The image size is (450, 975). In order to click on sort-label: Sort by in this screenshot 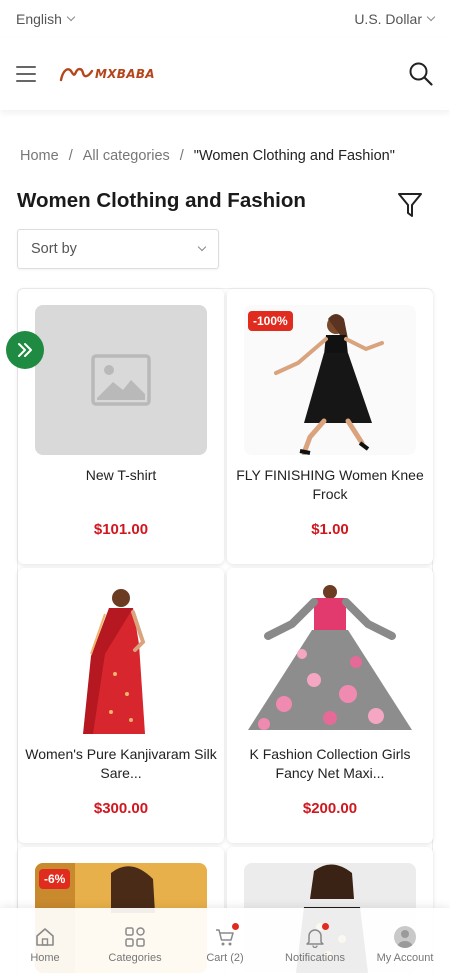, I will do `click(54, 249)`.